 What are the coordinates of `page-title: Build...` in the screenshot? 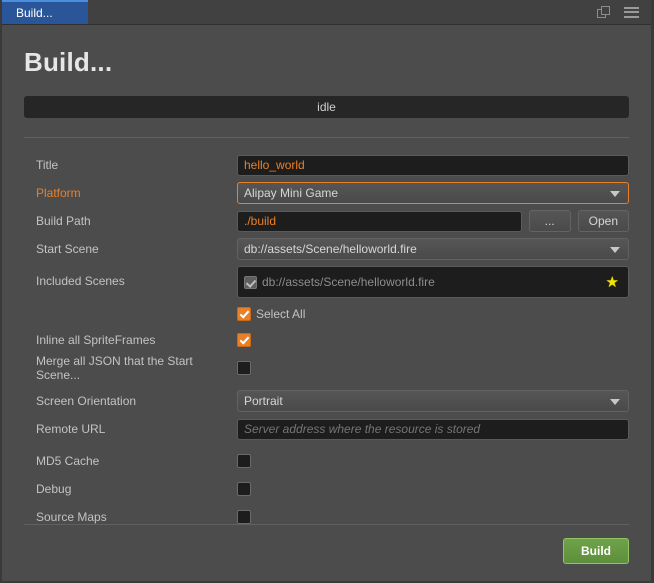 It's located at (68, 62).